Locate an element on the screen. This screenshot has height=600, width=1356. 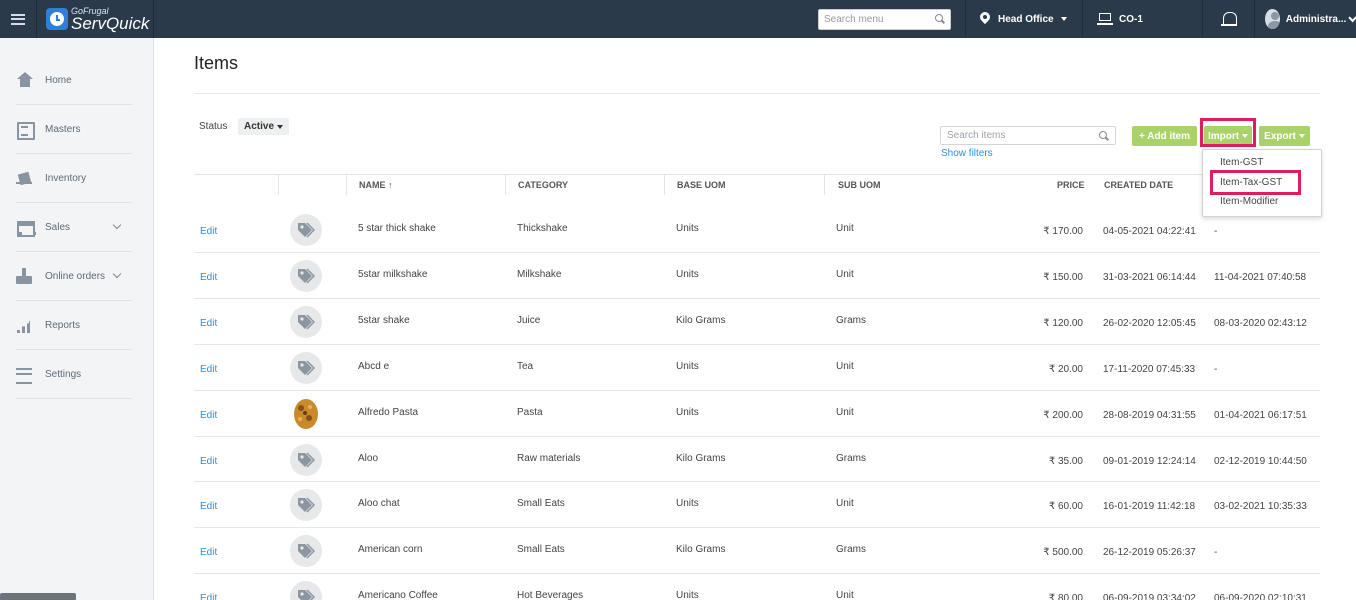
sidebar-item-online-orders: Online orders is located at coordinates (74, 276).